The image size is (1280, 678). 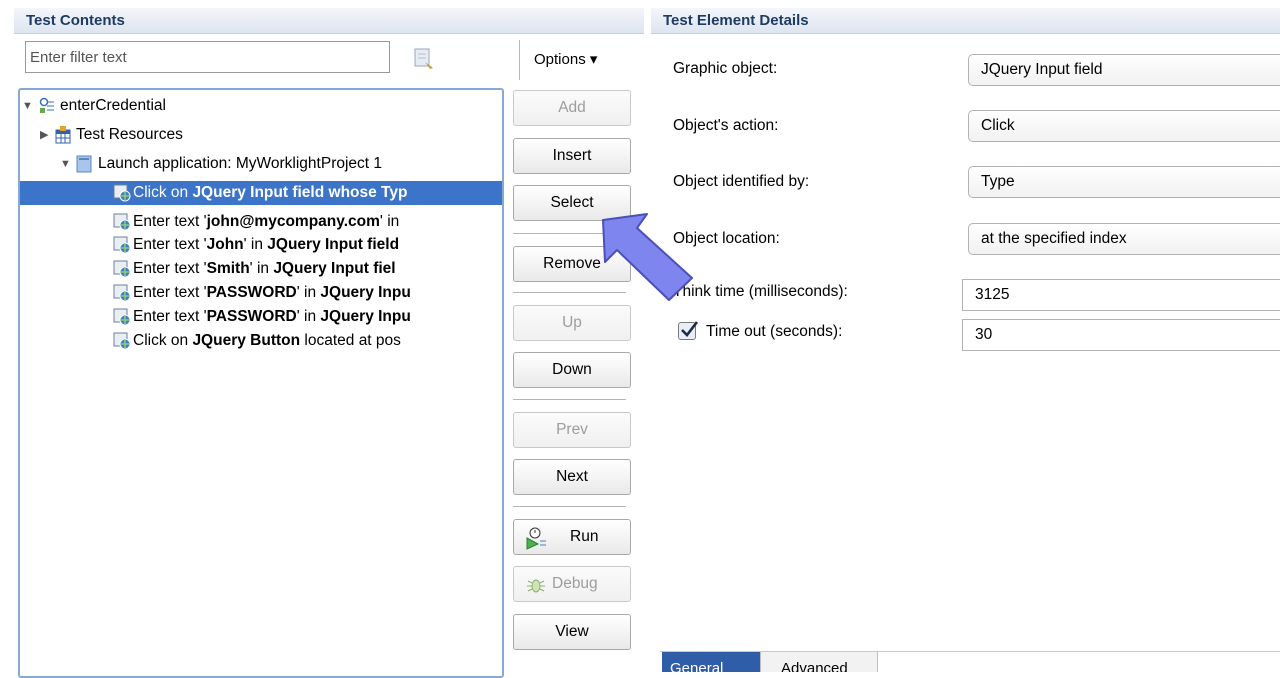 I want to click on timeout-checkbox, so click(x=688, y=330).